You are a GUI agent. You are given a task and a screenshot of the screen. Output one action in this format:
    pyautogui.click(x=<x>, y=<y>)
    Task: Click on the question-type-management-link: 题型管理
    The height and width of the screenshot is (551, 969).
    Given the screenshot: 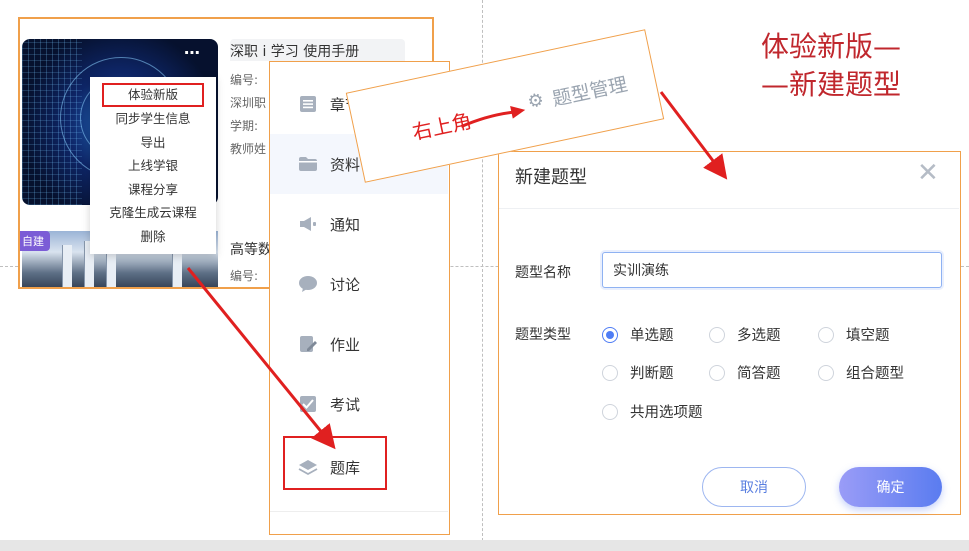 What is the action you would take?
    pyautogui.click(x=590, y=90)
    